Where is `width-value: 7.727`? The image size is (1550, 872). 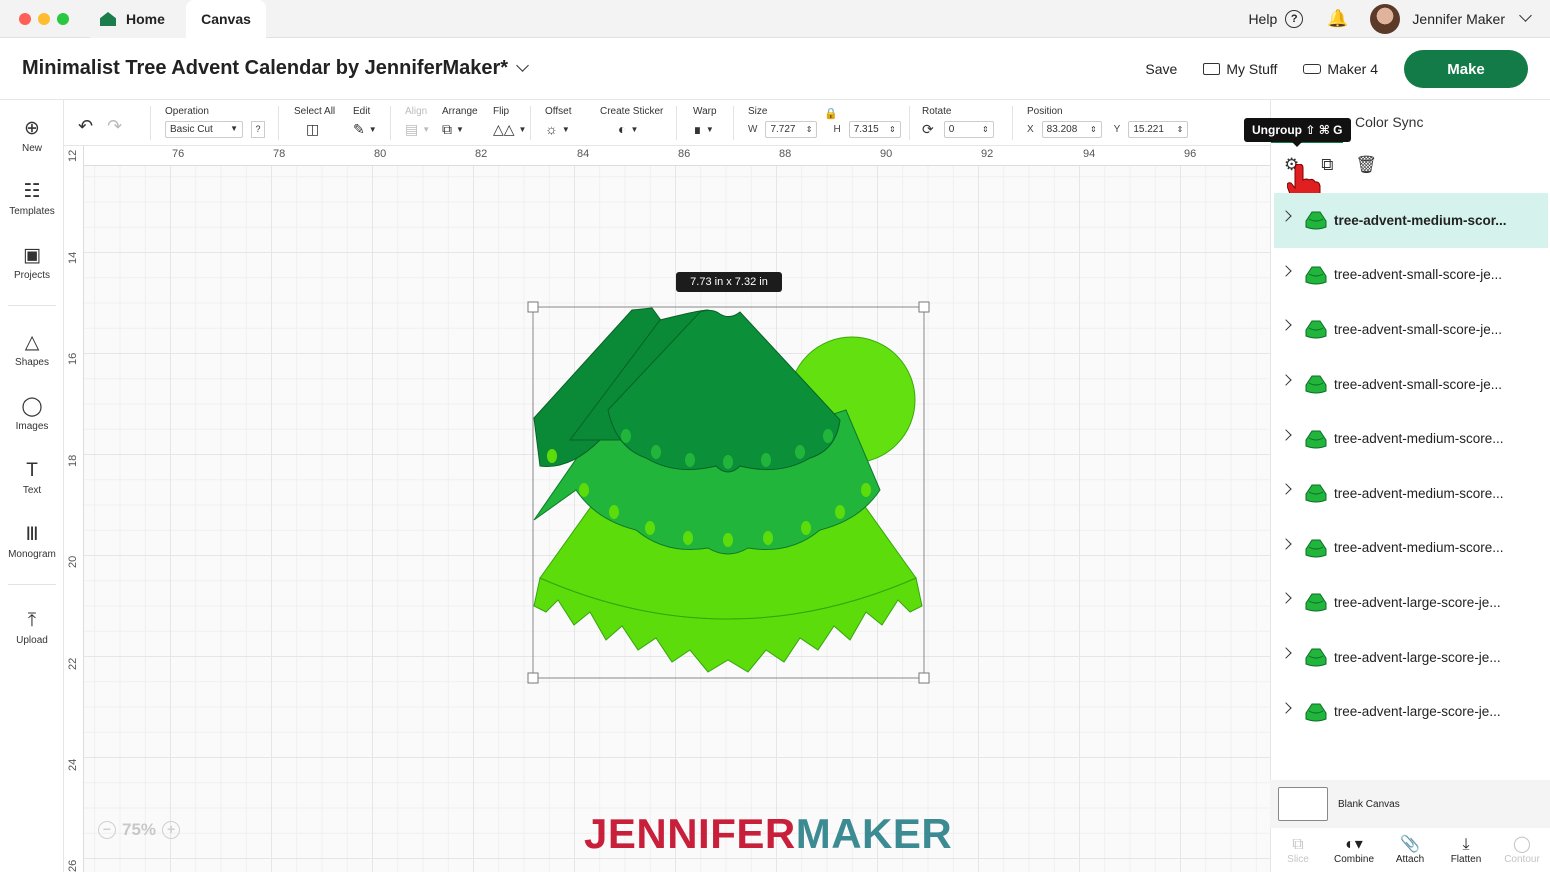
width-value: 7.727 is located at coordinates (783, 129).